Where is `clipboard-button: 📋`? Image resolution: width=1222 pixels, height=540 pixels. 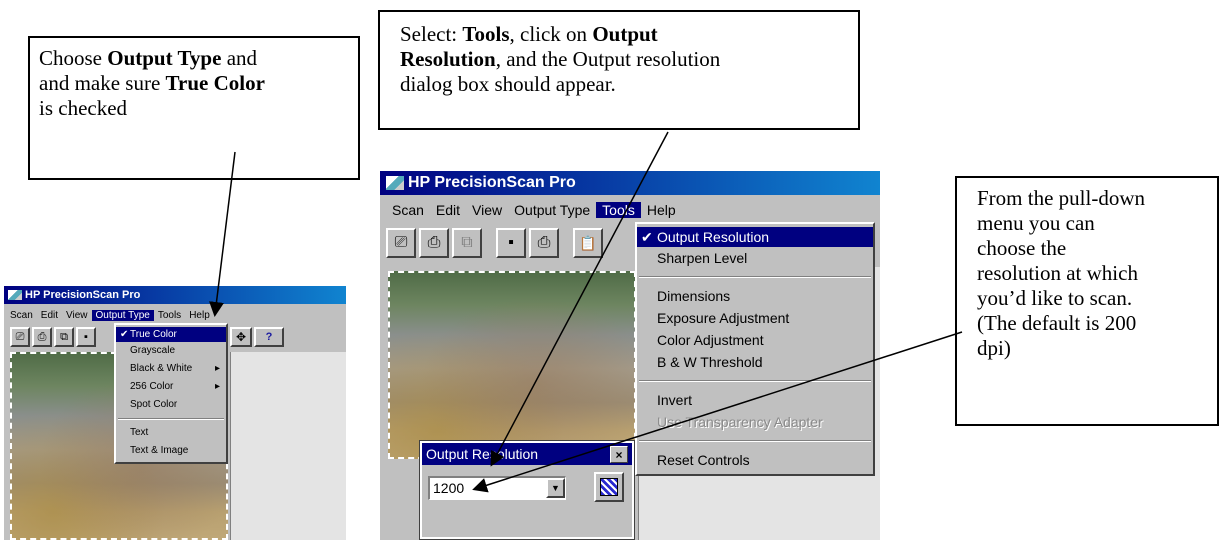 clipboard-button: 📋 is located at coordinates (588, 243).